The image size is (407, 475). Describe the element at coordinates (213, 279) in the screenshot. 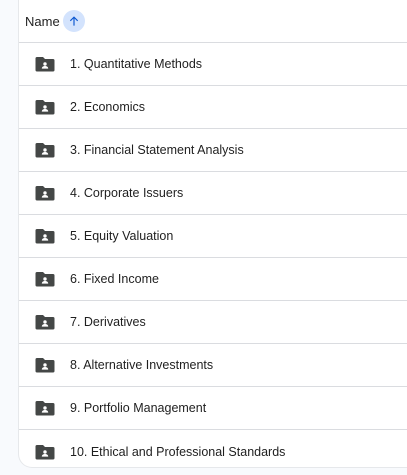

I see `folder-row: 6. Fixed Income` at that location.